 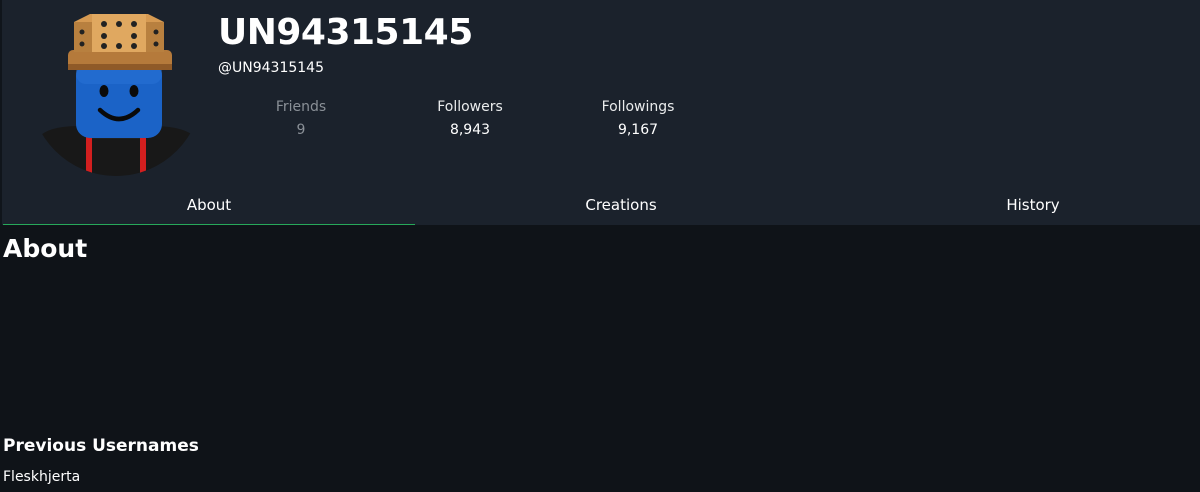 I want to click on about-heading: About, so click(x=45, y=248).